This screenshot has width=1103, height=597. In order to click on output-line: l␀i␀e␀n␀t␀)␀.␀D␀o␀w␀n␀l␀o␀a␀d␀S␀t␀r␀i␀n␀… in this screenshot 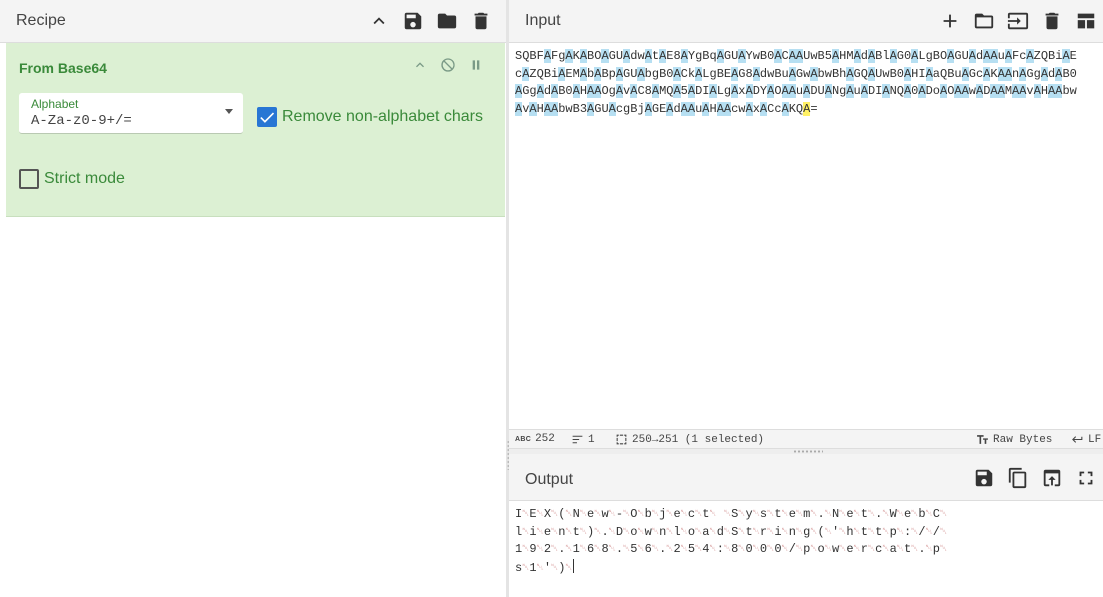, I will do `click(731, 531)`.